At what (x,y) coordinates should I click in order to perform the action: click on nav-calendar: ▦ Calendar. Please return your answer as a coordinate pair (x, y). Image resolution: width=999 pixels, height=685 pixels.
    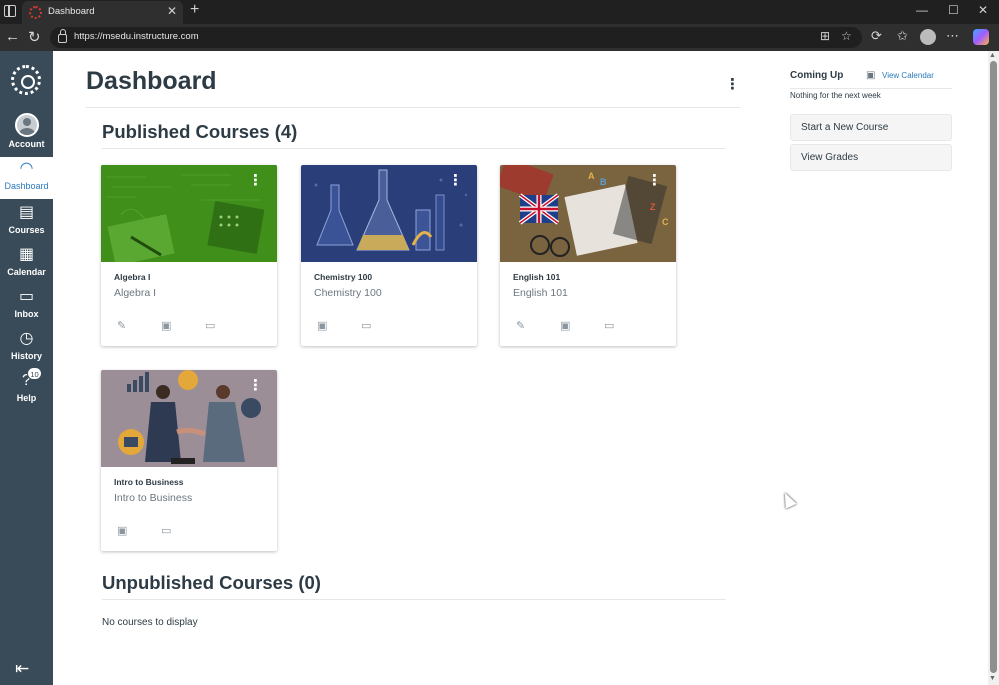
    Looking at the image, I should click on (26, 264).